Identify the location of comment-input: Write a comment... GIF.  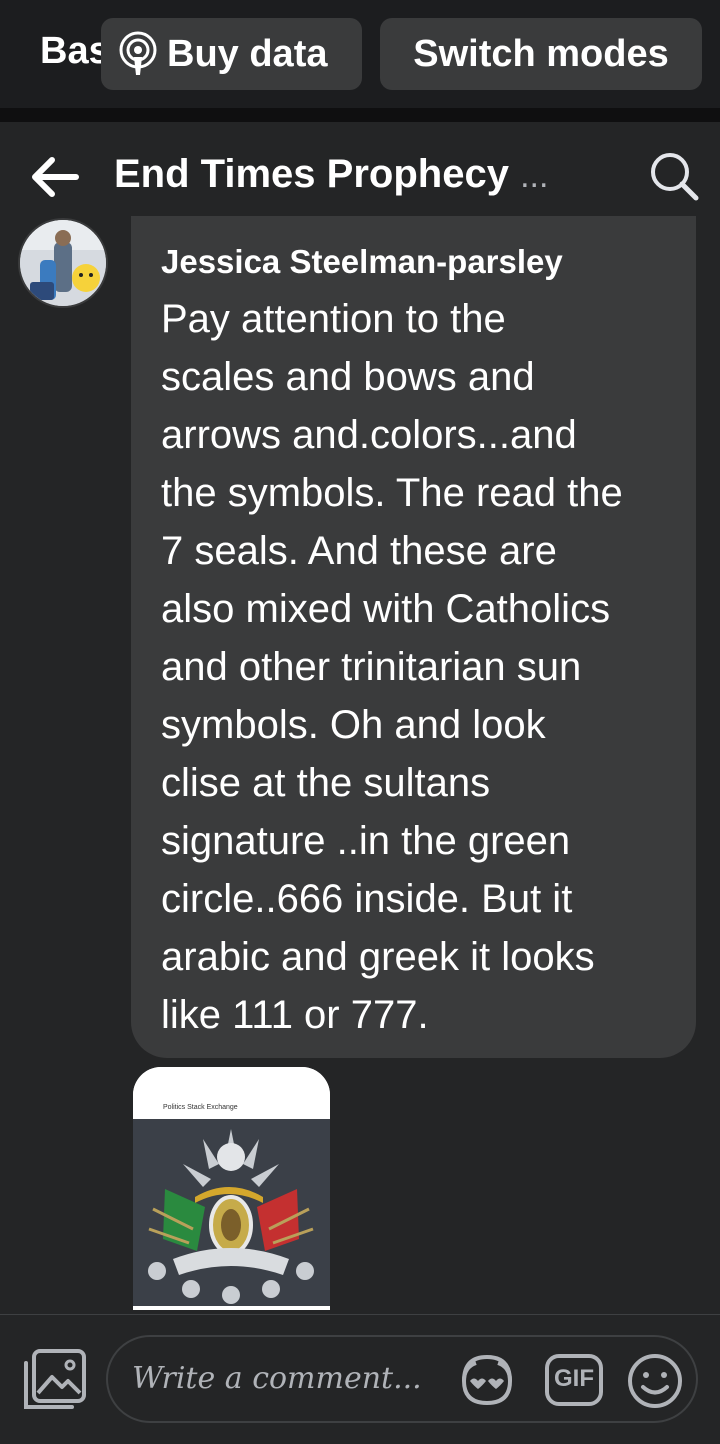
(402, 1379).